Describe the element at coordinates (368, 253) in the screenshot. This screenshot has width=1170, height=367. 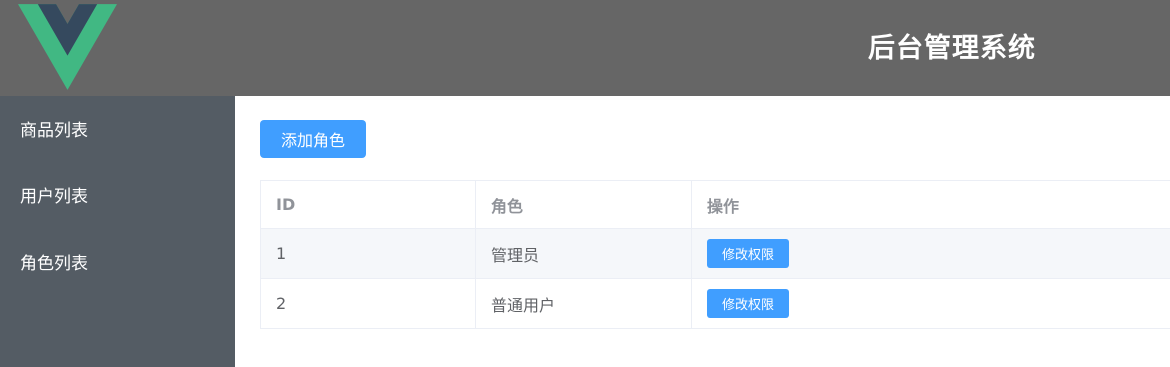
I see `cell-id: 1` at that location.